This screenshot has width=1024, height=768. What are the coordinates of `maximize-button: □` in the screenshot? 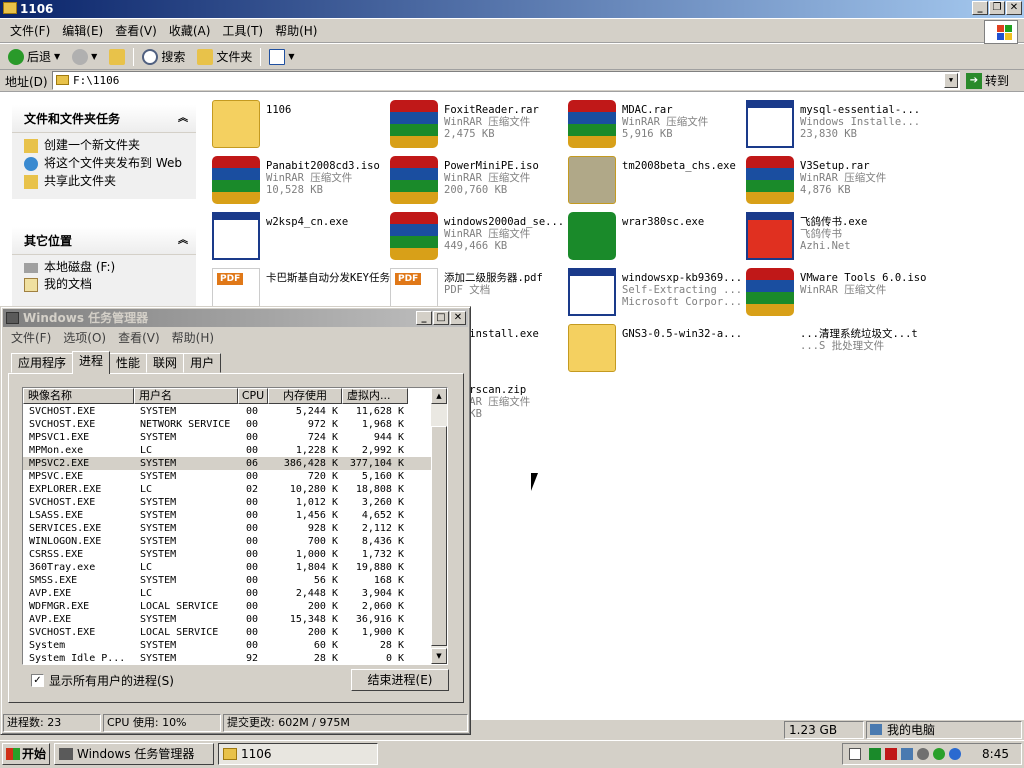 It's located at (441, 318).